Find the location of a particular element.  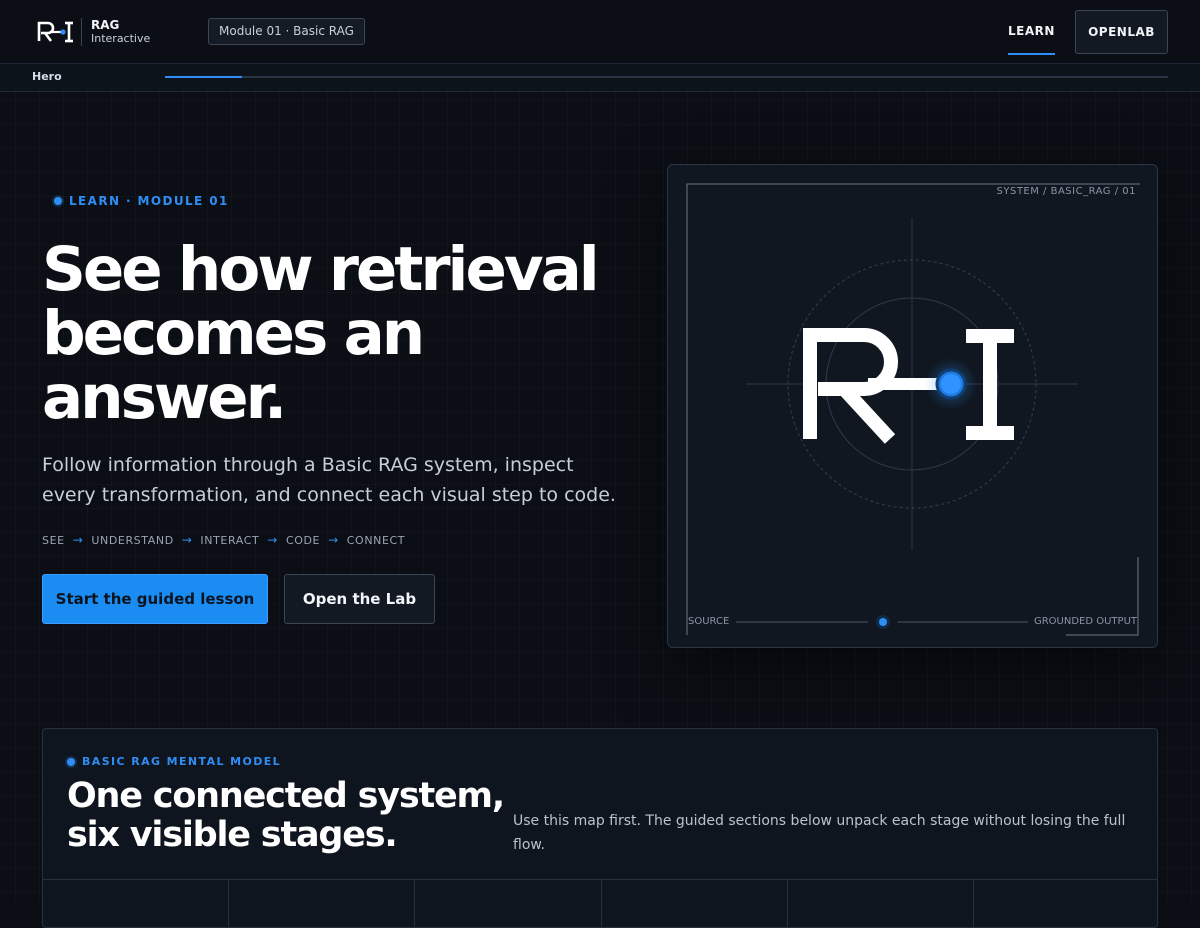

section-progress-bar: Hero is located at coordinates (600, 78).